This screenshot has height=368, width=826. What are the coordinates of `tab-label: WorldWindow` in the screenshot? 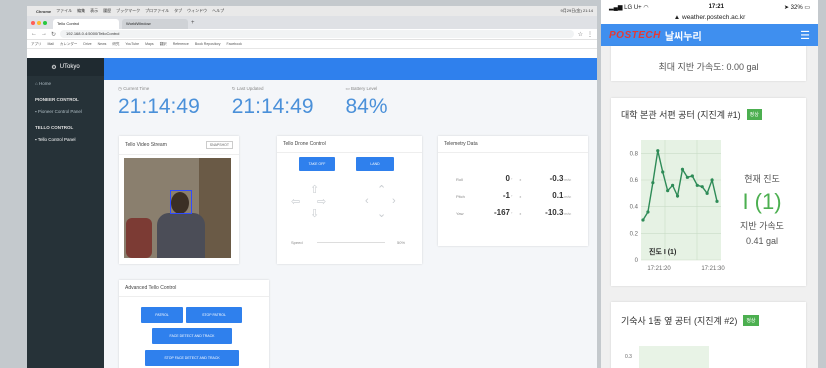 It's located at (138, 23).